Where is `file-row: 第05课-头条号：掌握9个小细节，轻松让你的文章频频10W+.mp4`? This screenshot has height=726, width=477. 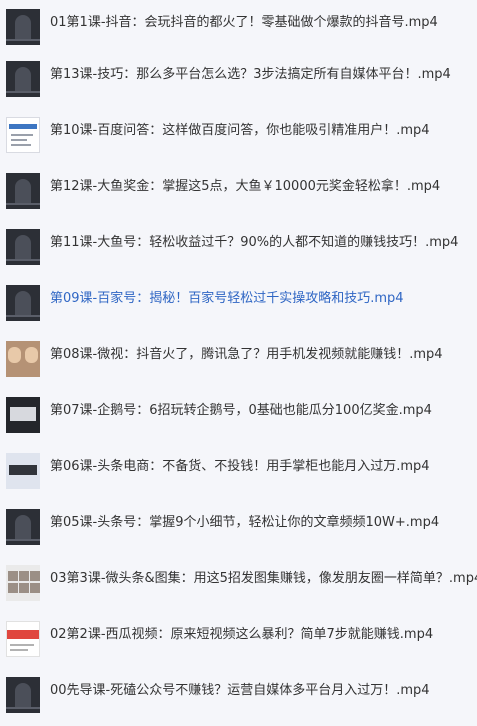
file-row: 第05课-头条号：掌握9个小细节，轻松让你的文章频频10W+.mp4 is located at coordinates (238, 528).